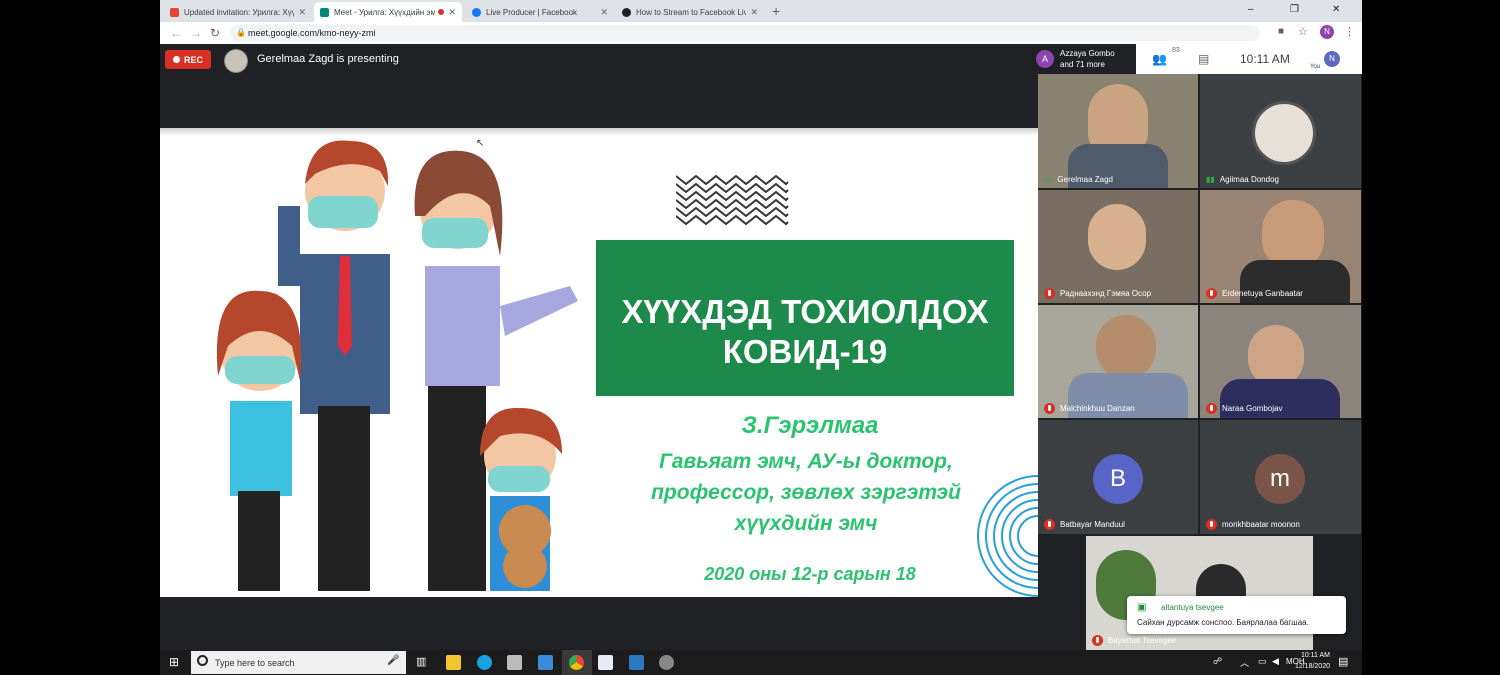 Image resolution: width=1500 pixels, height=675 pixels. What do you see at coordinates (1303, 31) in the screenshot?
I see `star-icon: ☆` at bounding box center [1303, 31].